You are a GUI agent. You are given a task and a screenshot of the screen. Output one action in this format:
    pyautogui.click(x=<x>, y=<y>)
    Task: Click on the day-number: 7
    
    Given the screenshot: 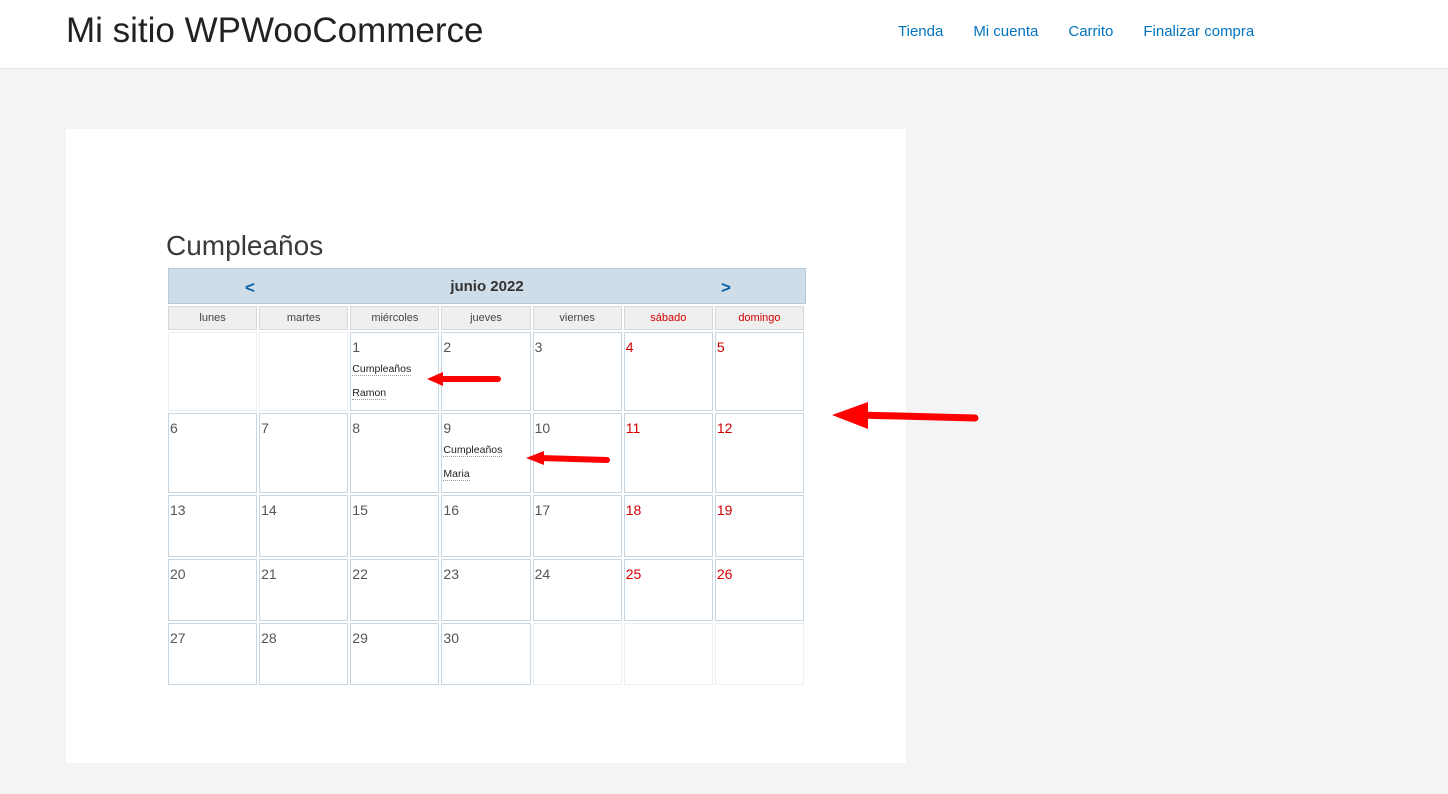 What is the action you would take?
    pyautogui.click(x=265, y=428)
    